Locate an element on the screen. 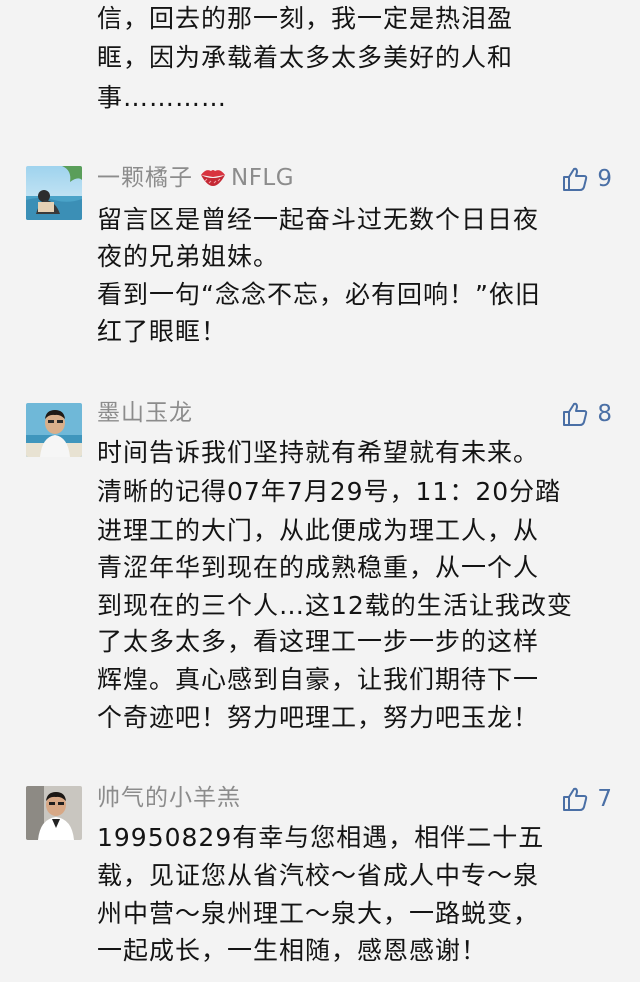 This screenshot has height=982, width=640. comment-text-line: 眶，因为承载着太多太多美好的人和 is located at coordinates (305, 57).